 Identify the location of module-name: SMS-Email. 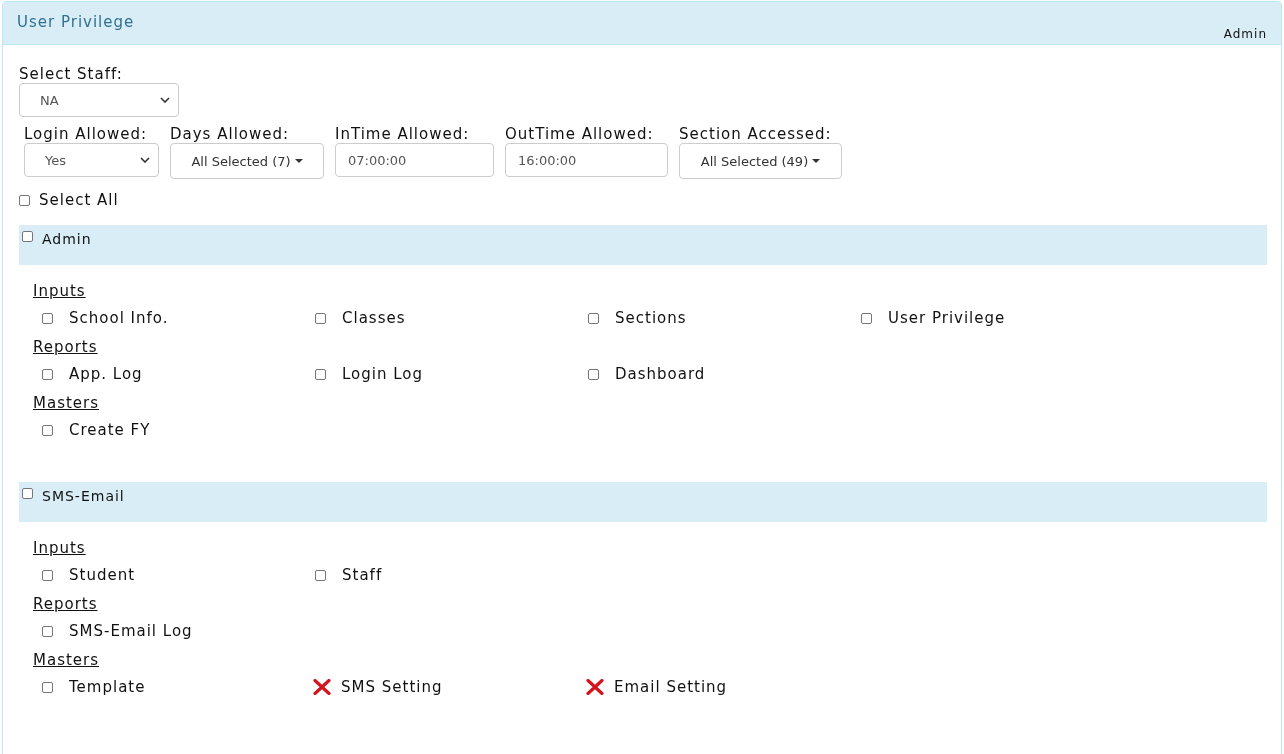
(83, 496).